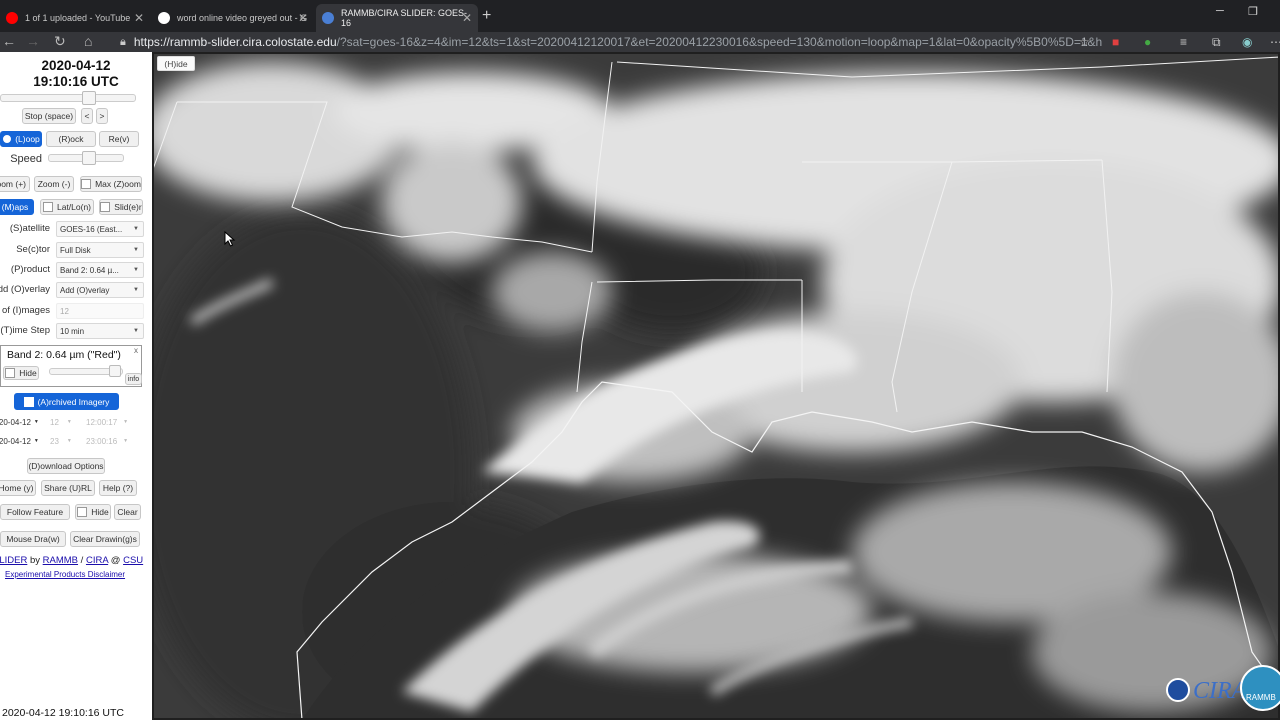 Image resolution: width=1280 pixels, height=720 pixels. What do you see at coordinates (65, 574) in the screenshot?
I see `disclaimer-link: Experimental Products Disclaimer` at bounding box center [65, 574].